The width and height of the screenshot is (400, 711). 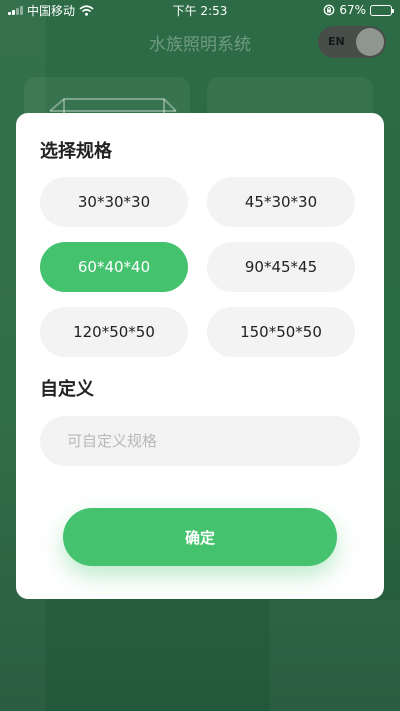 What do you see at coordinates (15, 10) in the screenshot?
I see `signal-icon` at bounding box center [15, 10].